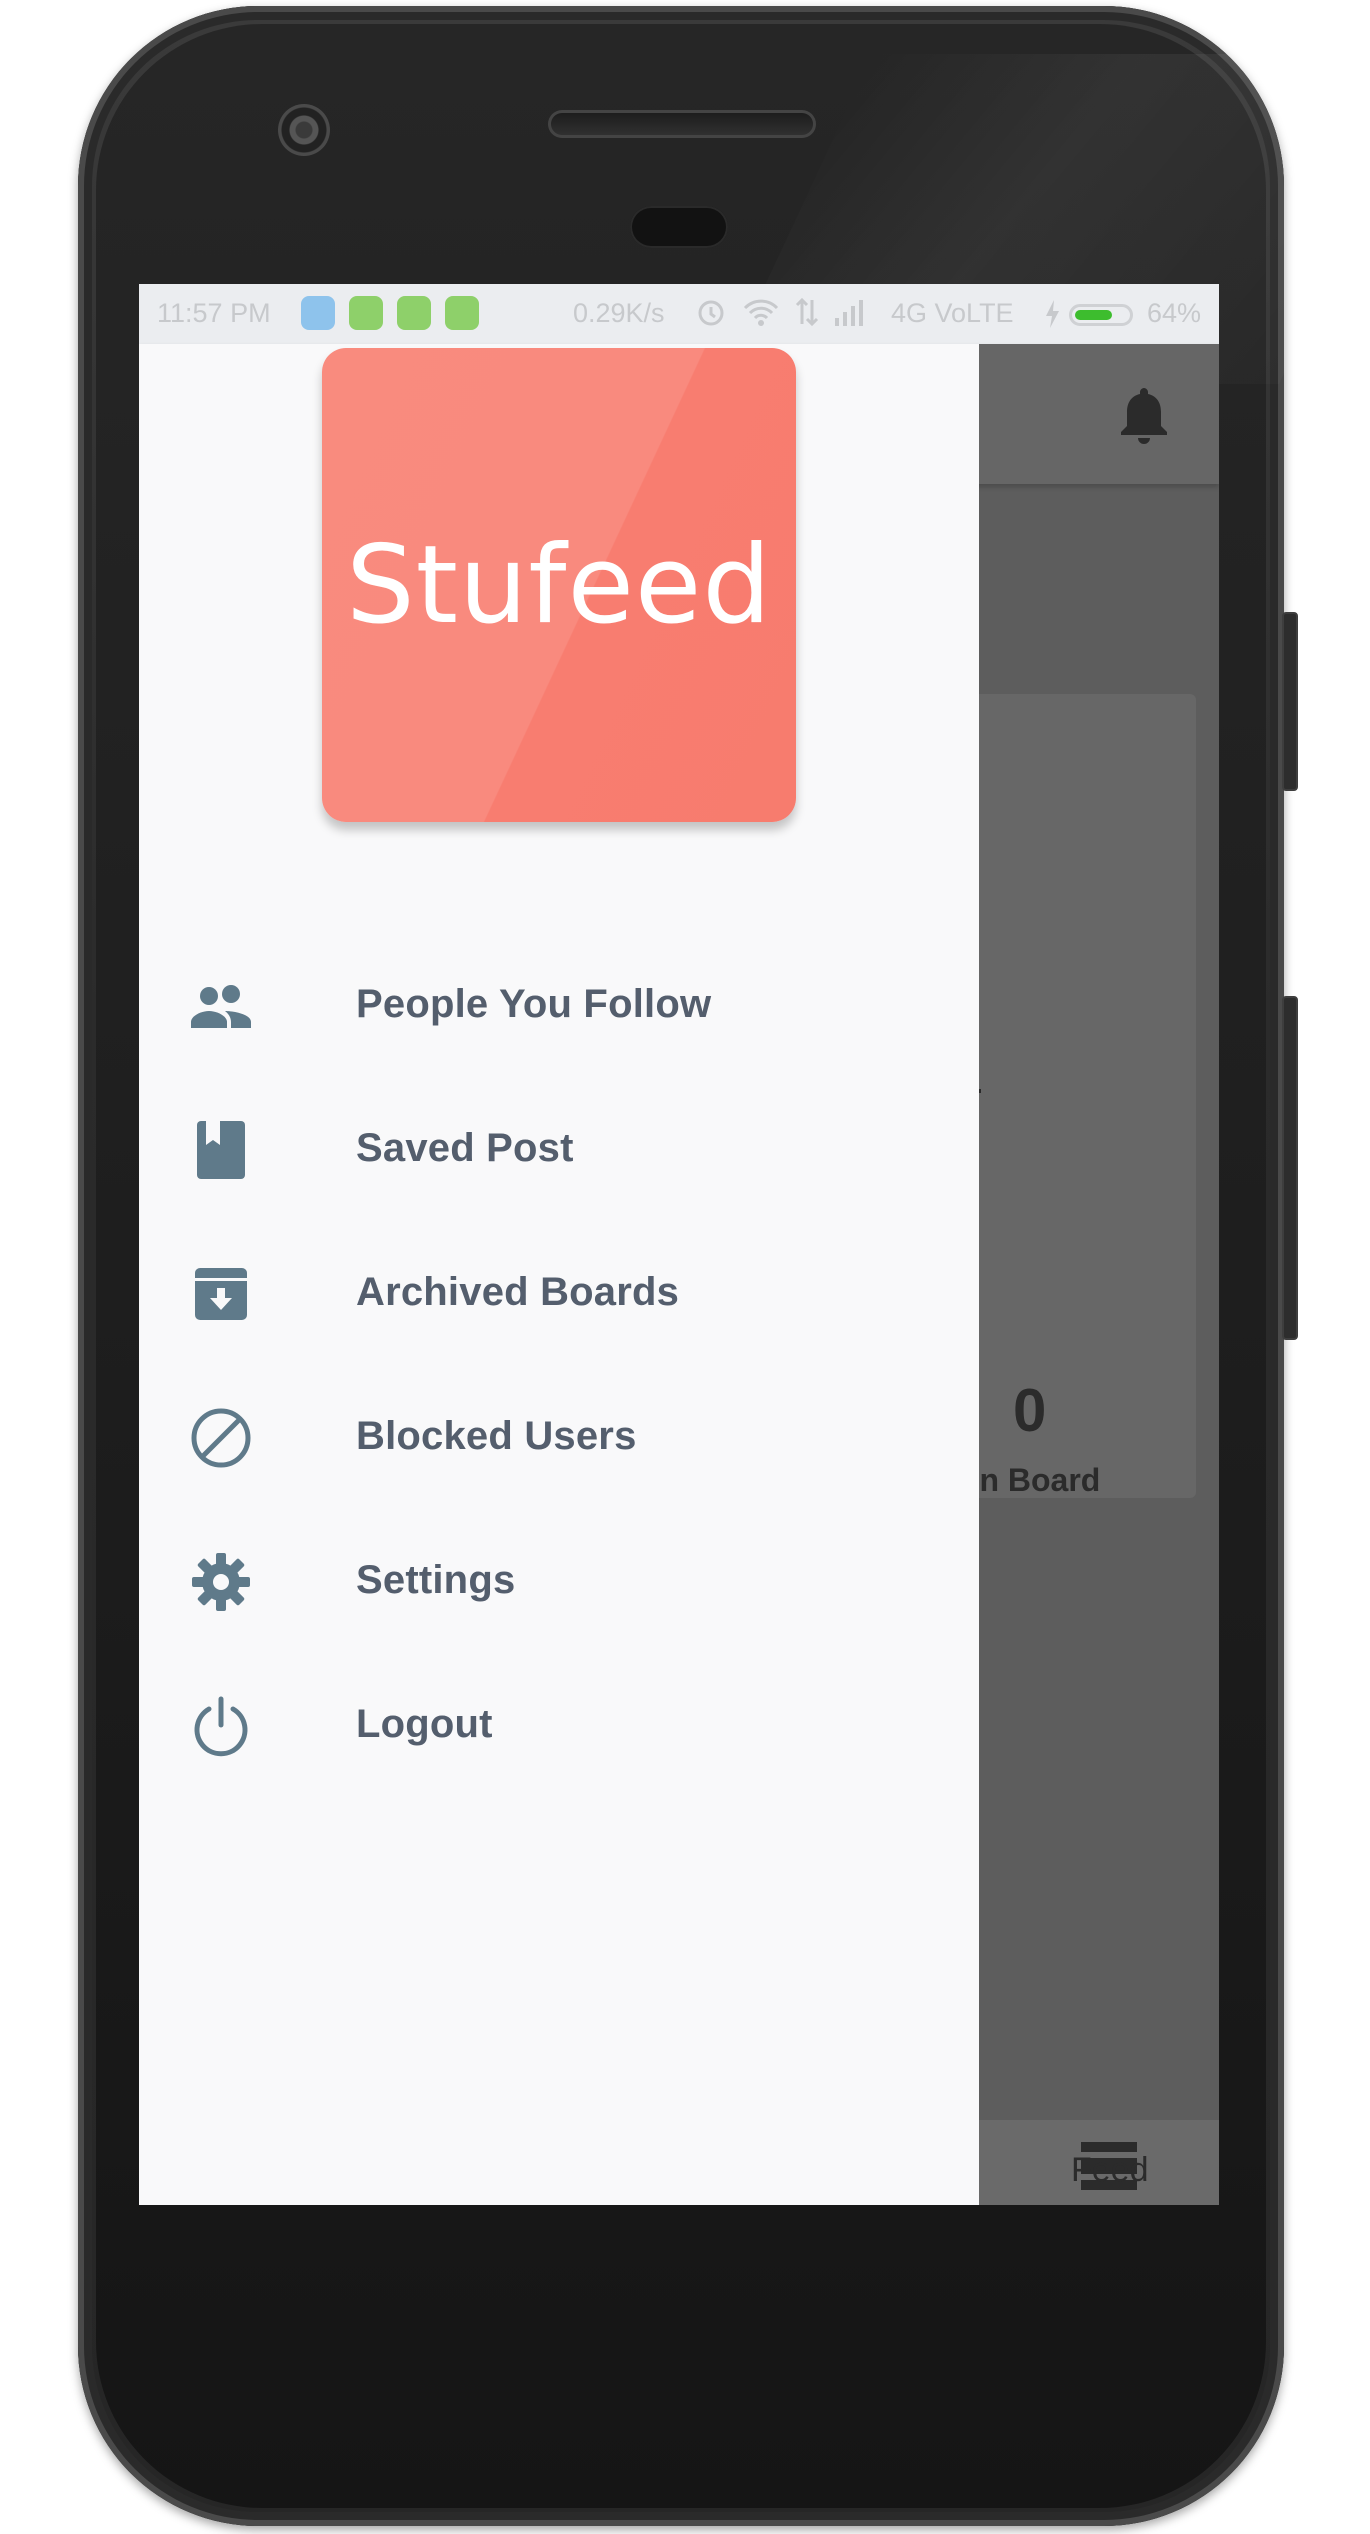 Image resolution: width=1370 pixels, height=2534 pixels. Describe the element at coordinates (496, 1436) in the screenshot. I see `menu-item-label: Blocked Users` at that location.